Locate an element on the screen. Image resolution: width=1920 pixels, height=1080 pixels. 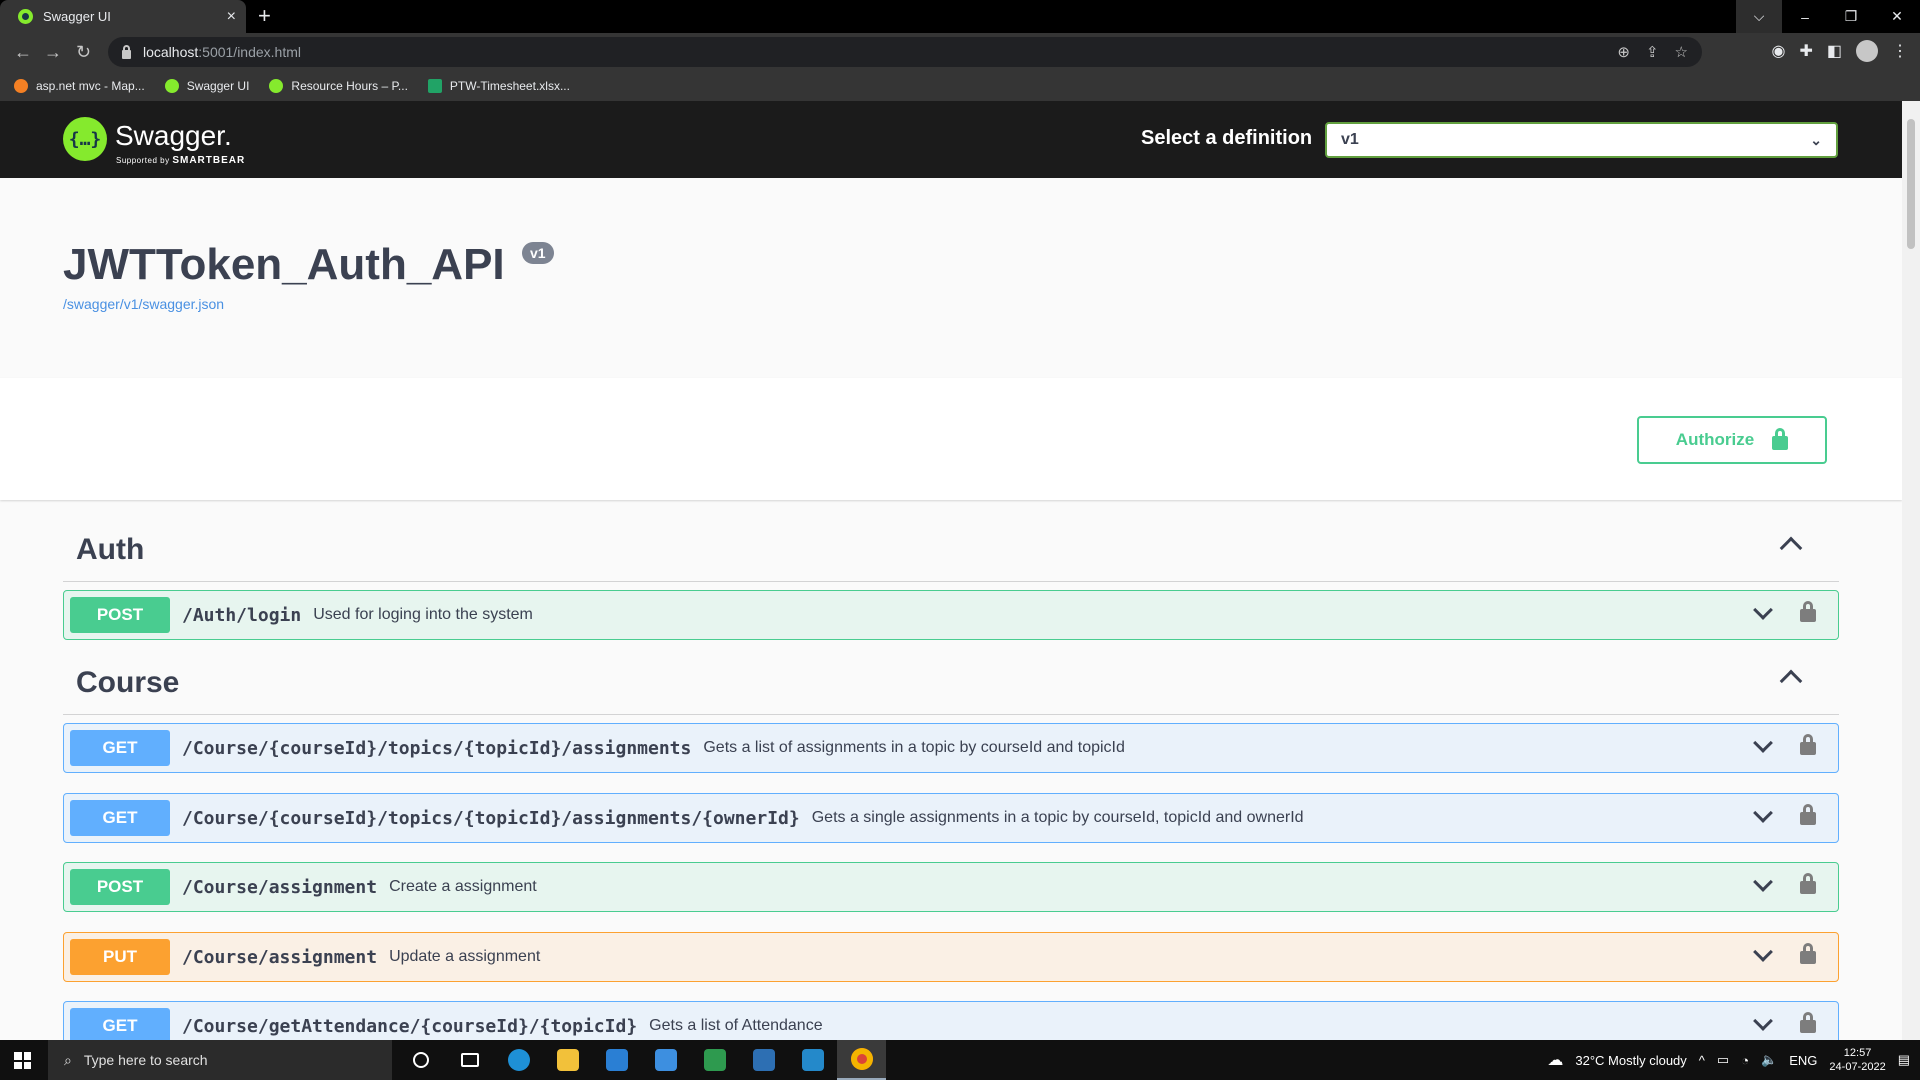
browser-tabbar: Swagger UI × + ⌵ – ❐ ✕ is located at coordinates (960, 16).